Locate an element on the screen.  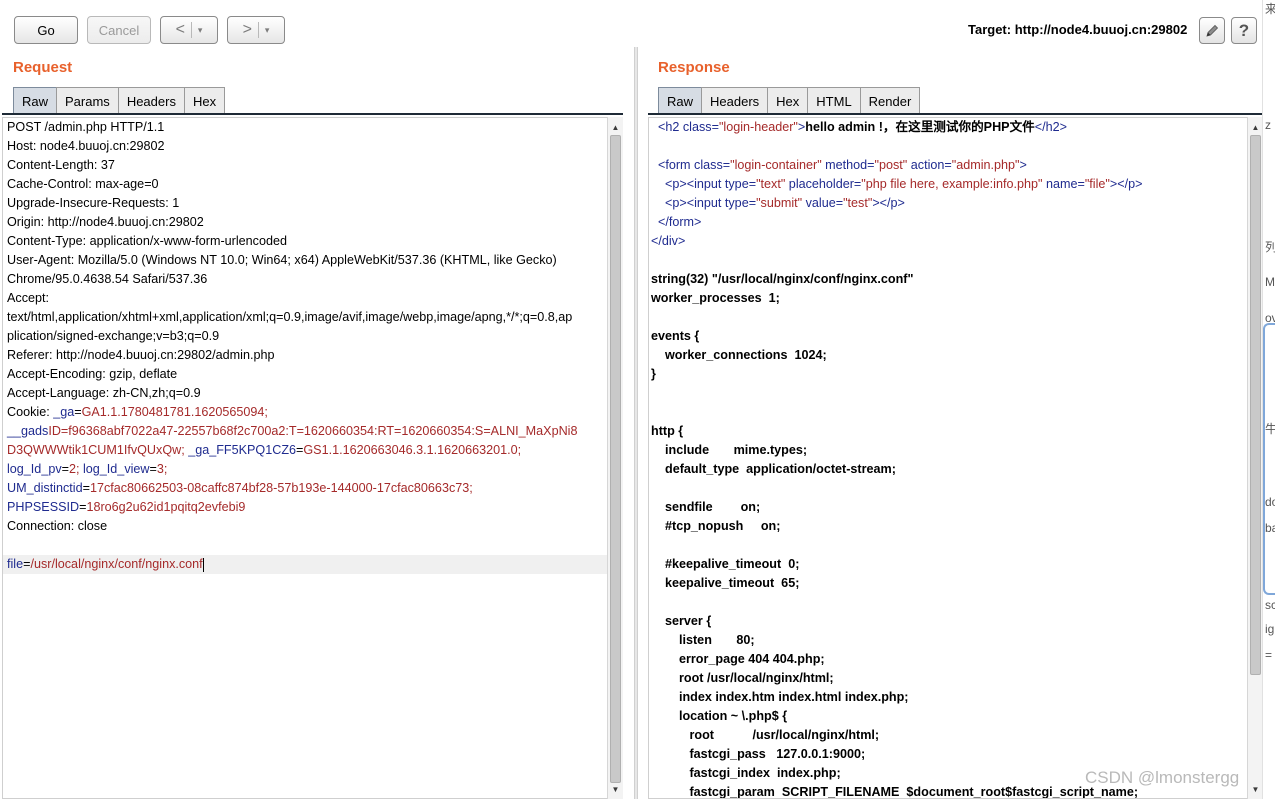
response-body-line: error_page 404 404.php; is located at coordinates (738, 659).